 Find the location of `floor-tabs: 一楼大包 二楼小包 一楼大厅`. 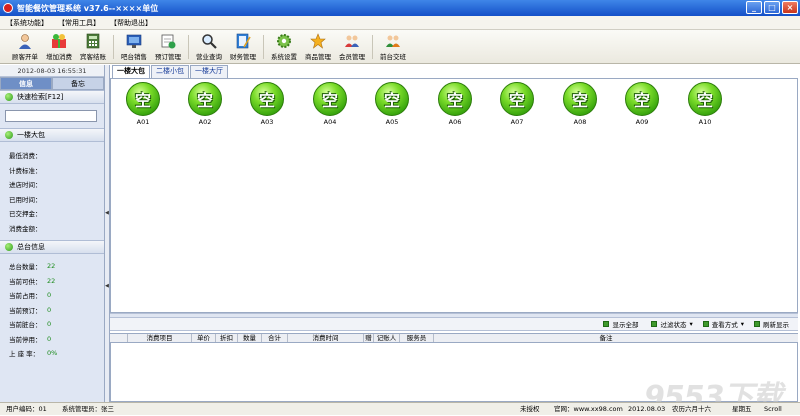

floor-tabs: 一楼大包 二楼小包 一楼大厅 is located at coordinates (170, 71).